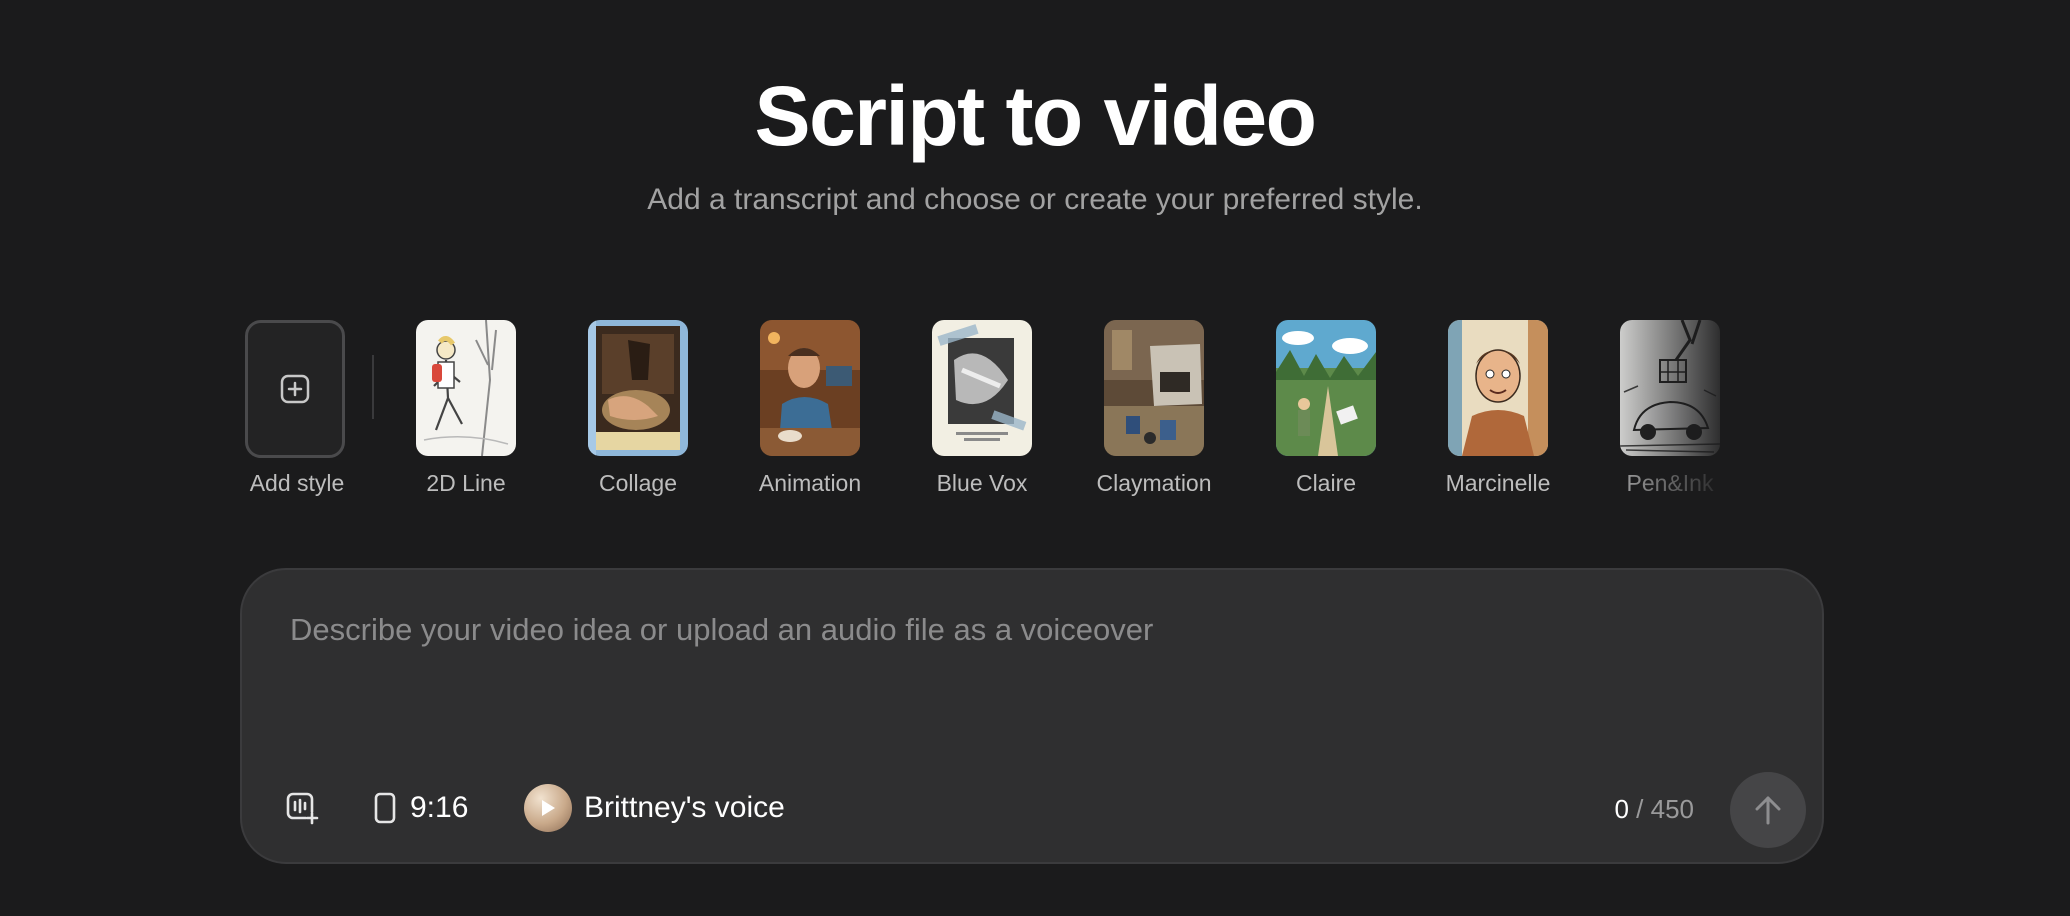  What do you see at coordinates (1665, 809) in the screenshot?
I see `character-limit: / 450` at bounding box center [1665, 809].